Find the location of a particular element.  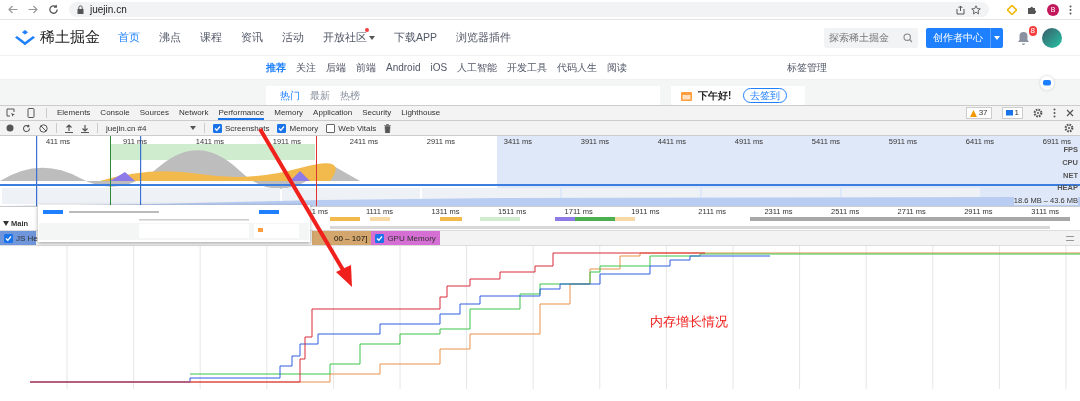

search-icon is located at coordinates (908, 37).